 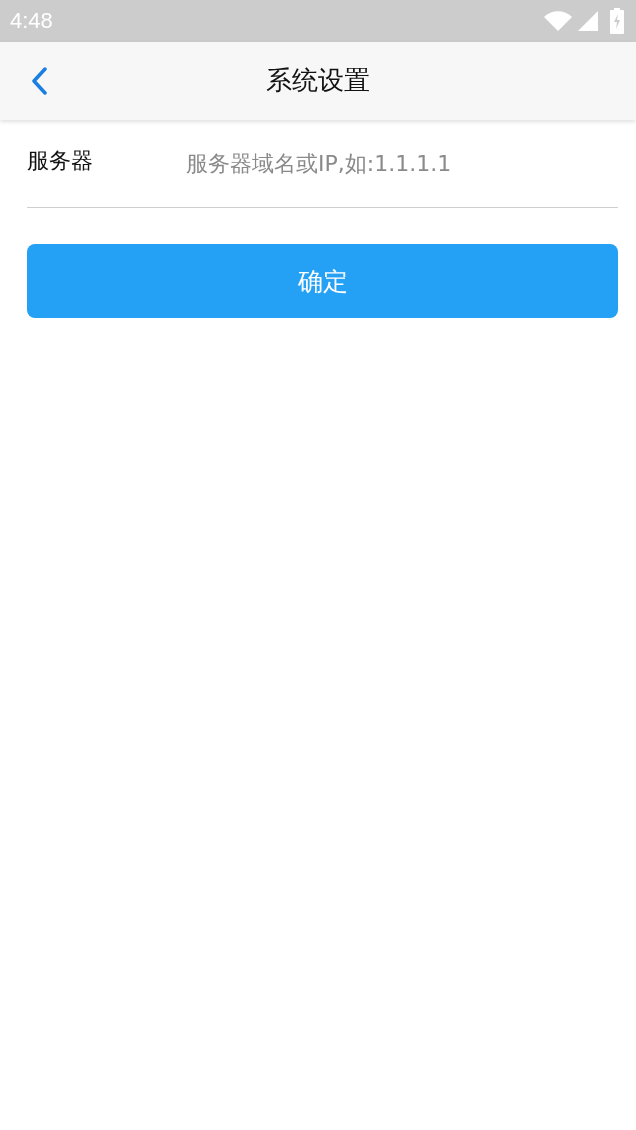 I want to click on field-label: 服务器, so click(x=60, y=160).